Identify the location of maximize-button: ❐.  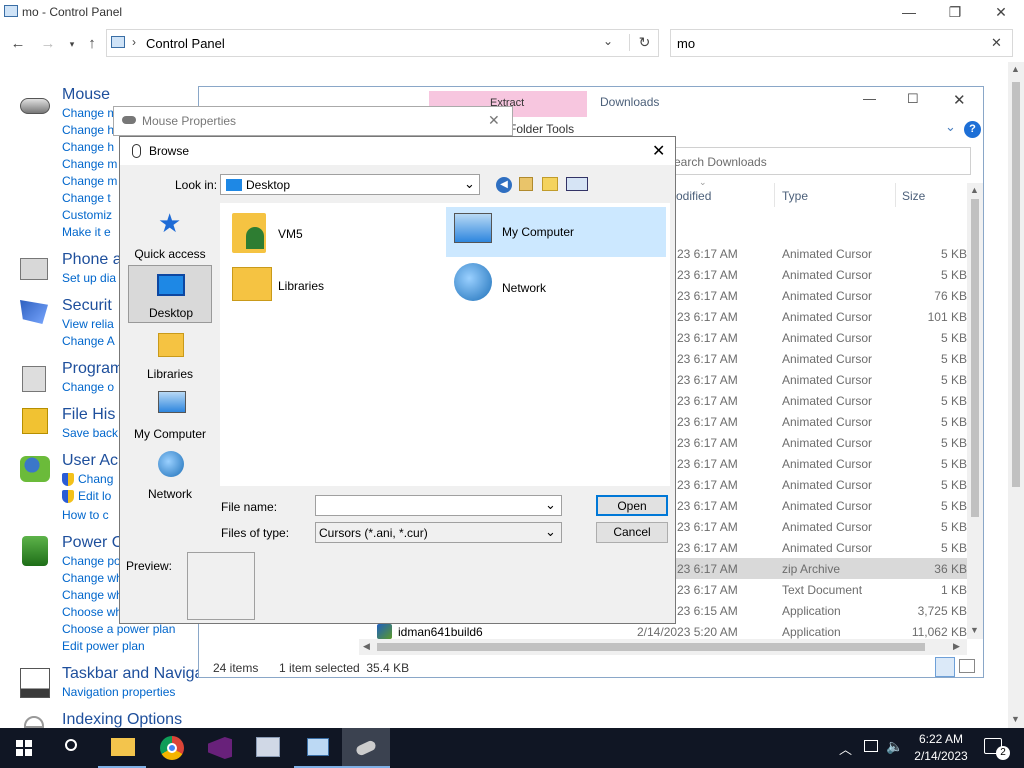
(955, 13).